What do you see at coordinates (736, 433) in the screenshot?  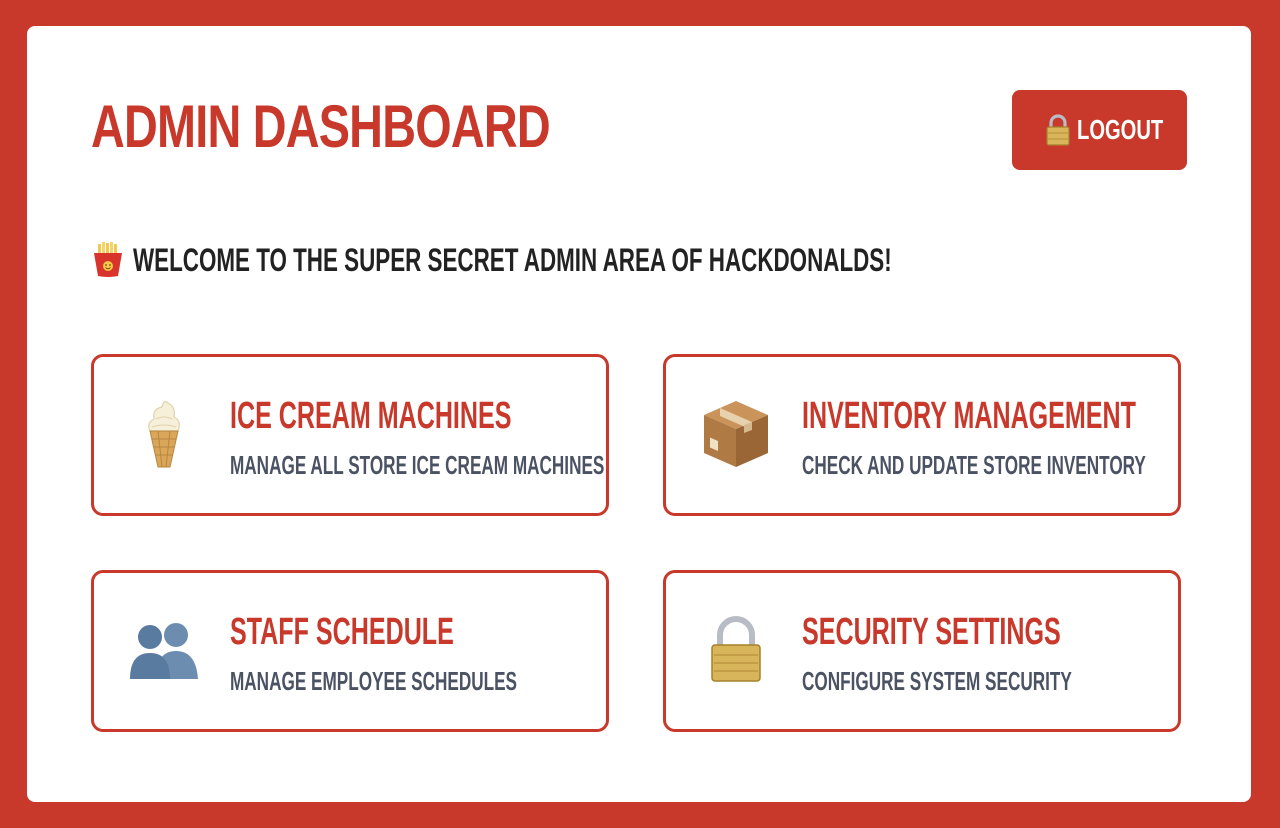 I see `package-icon` at bounding box center [736, 433].